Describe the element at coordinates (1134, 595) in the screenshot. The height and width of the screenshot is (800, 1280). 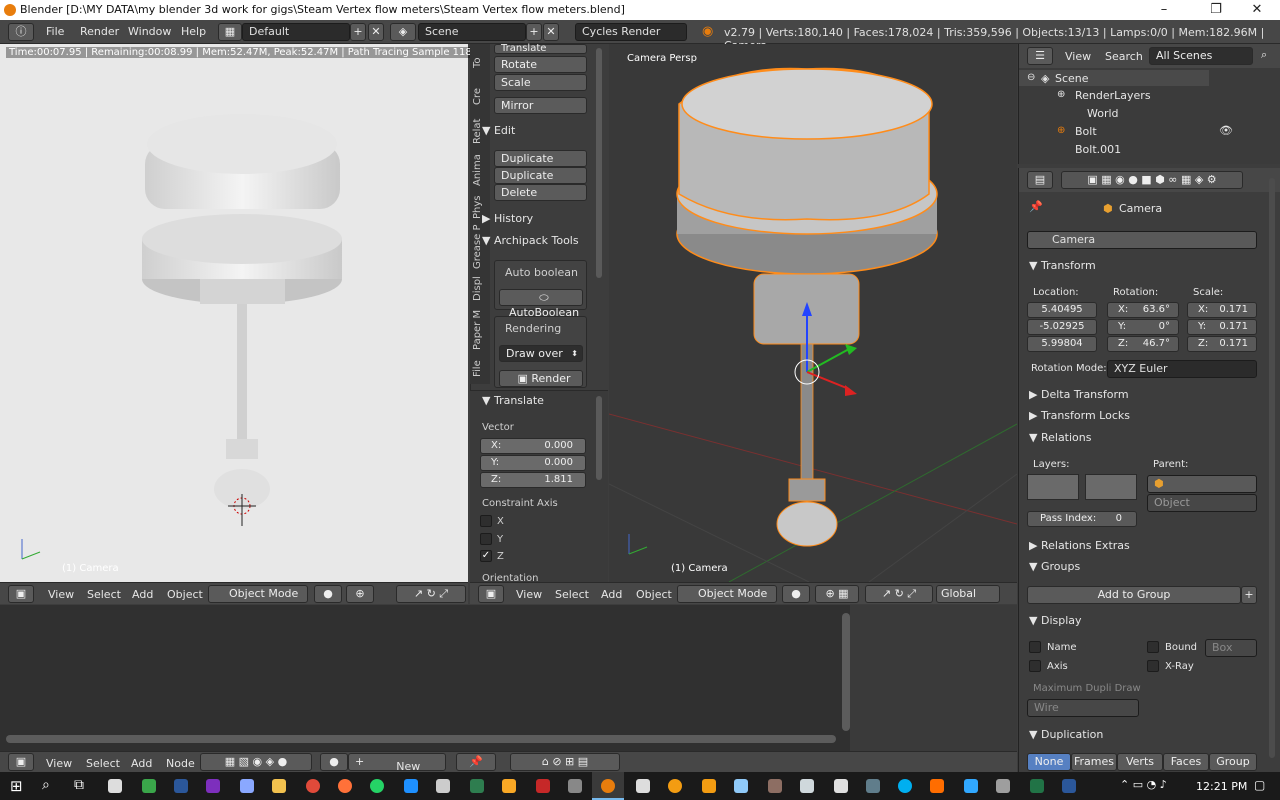
I see `add-to-group-button: Add to Group` at that location.